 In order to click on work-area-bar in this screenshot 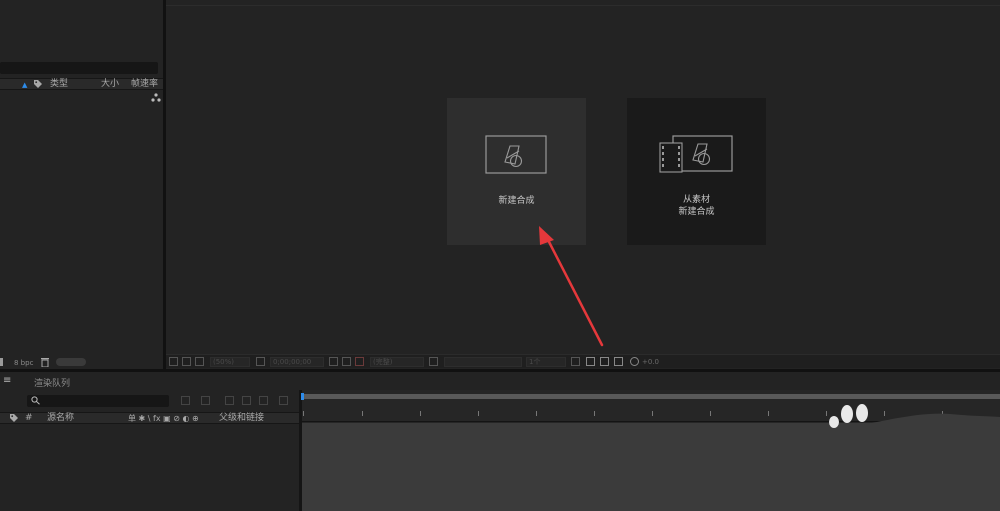, I will do `click(651, 396)`.